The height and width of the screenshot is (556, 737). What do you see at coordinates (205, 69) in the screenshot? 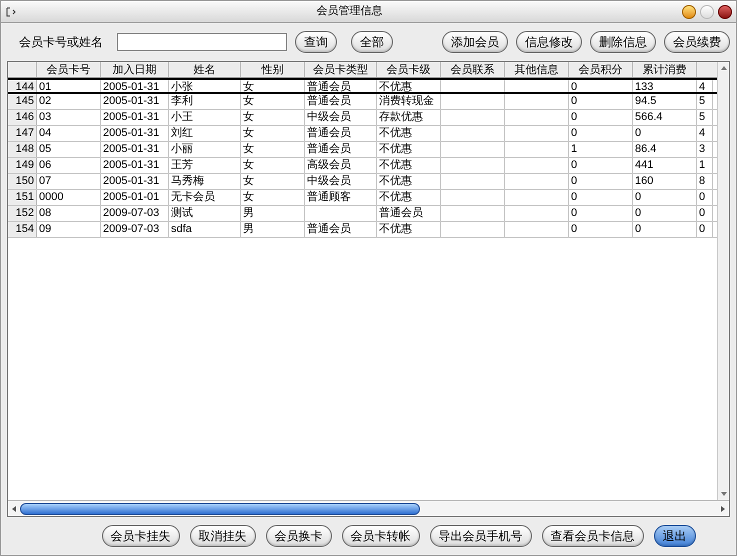
I see `column-header: 姓名` at bounding box center [205, 69].